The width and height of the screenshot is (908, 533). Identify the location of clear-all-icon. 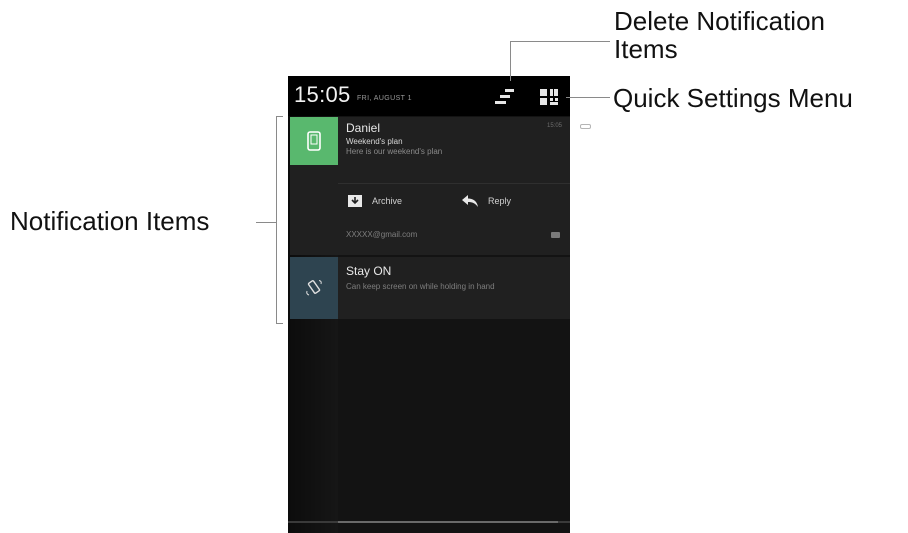
(504, 97).